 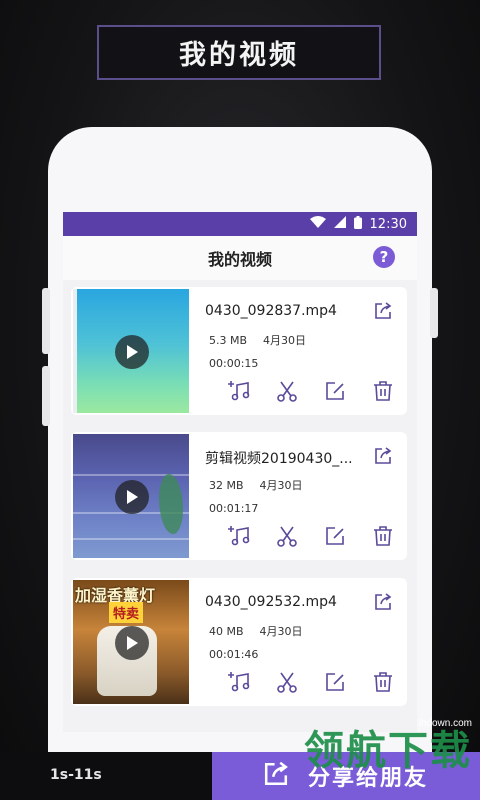 I want to click on help-button: ?, so click(x=384, y=257).